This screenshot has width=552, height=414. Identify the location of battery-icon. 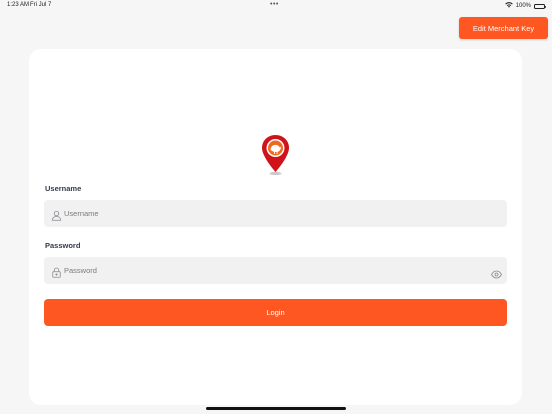
(540, 6).